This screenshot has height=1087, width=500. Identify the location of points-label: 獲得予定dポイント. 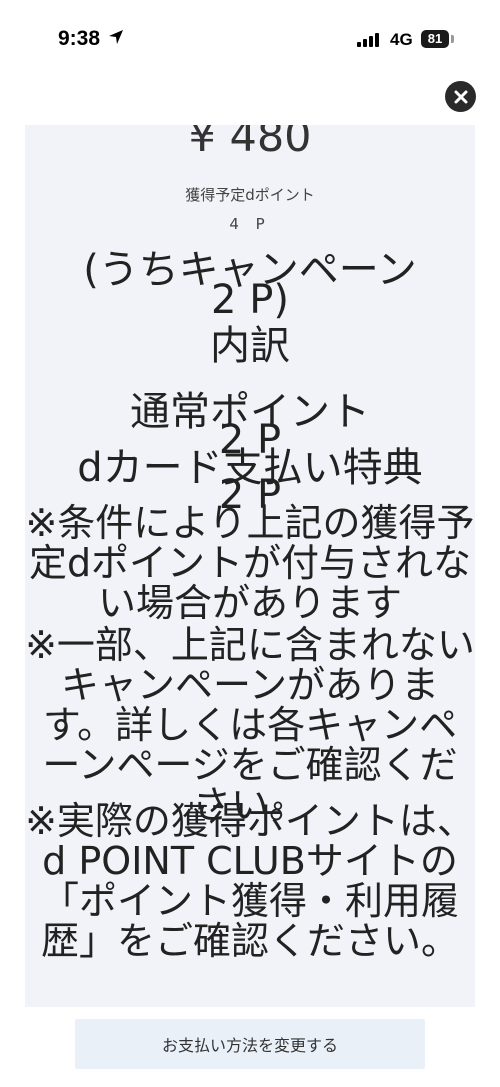
(250, 195).